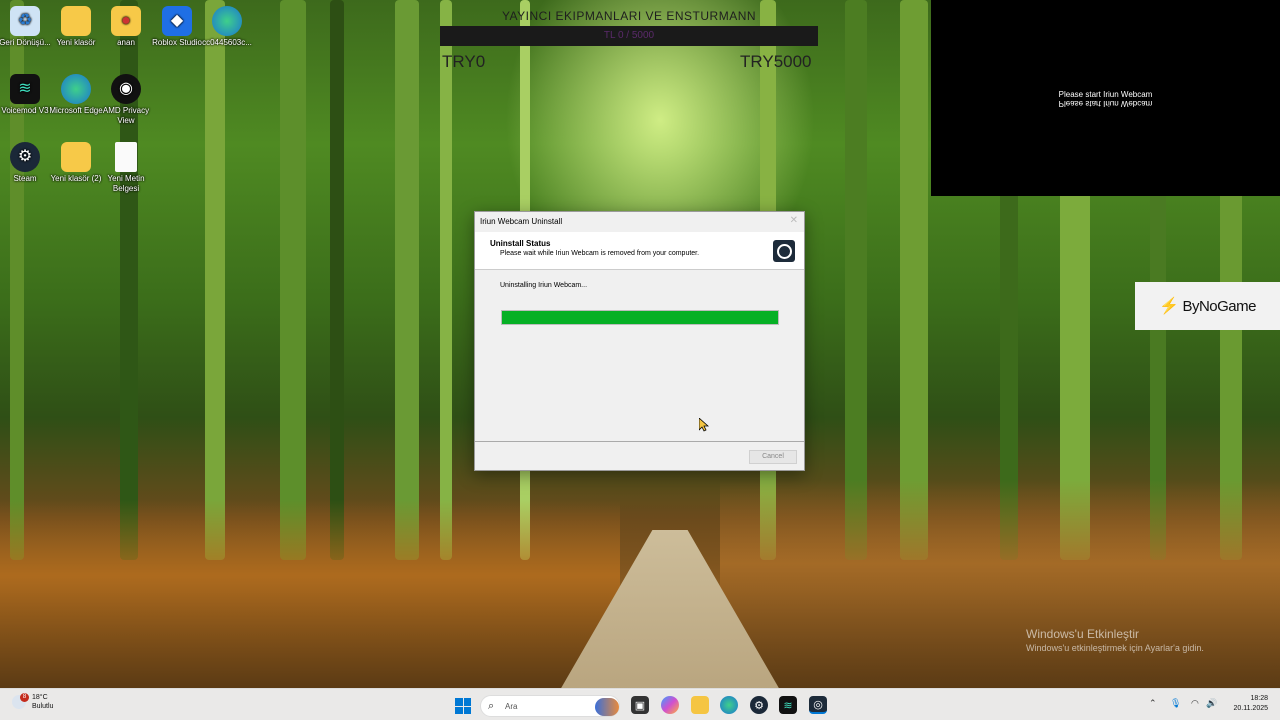  Describe the element at coordinates (700, 705) in the screenshot. I see `file-explorer-icon` at that location.